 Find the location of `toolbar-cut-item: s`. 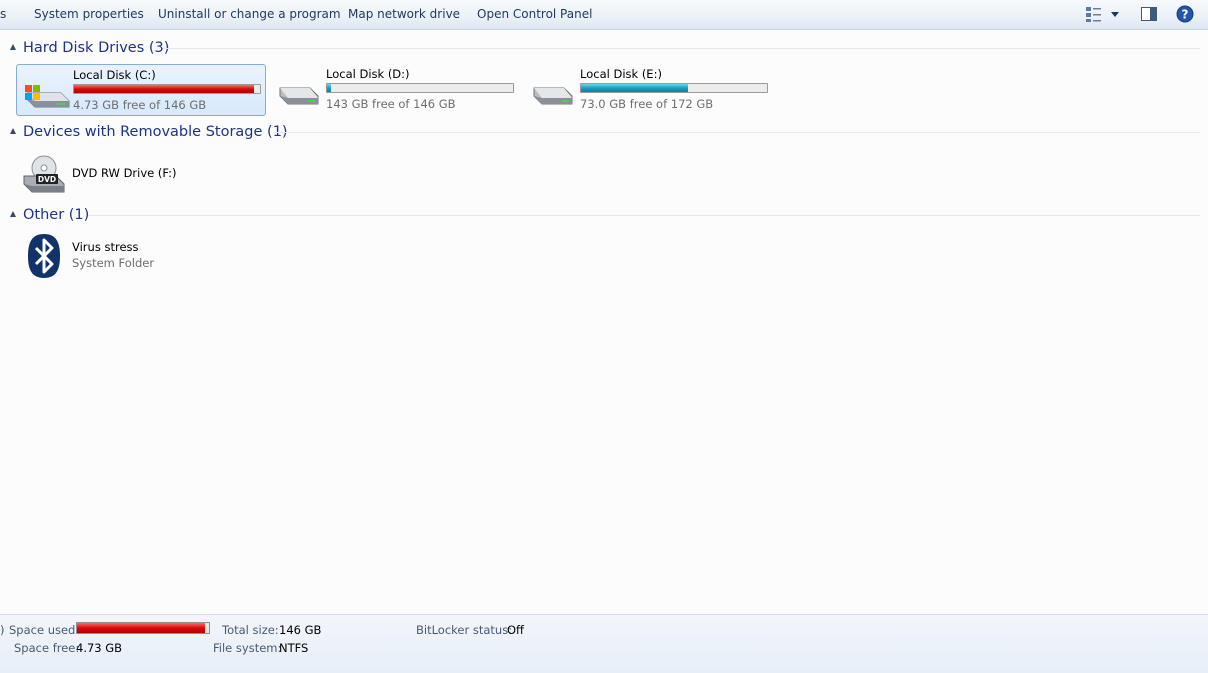

toolbar-cut-item: s is located at coordinates (3, 14).